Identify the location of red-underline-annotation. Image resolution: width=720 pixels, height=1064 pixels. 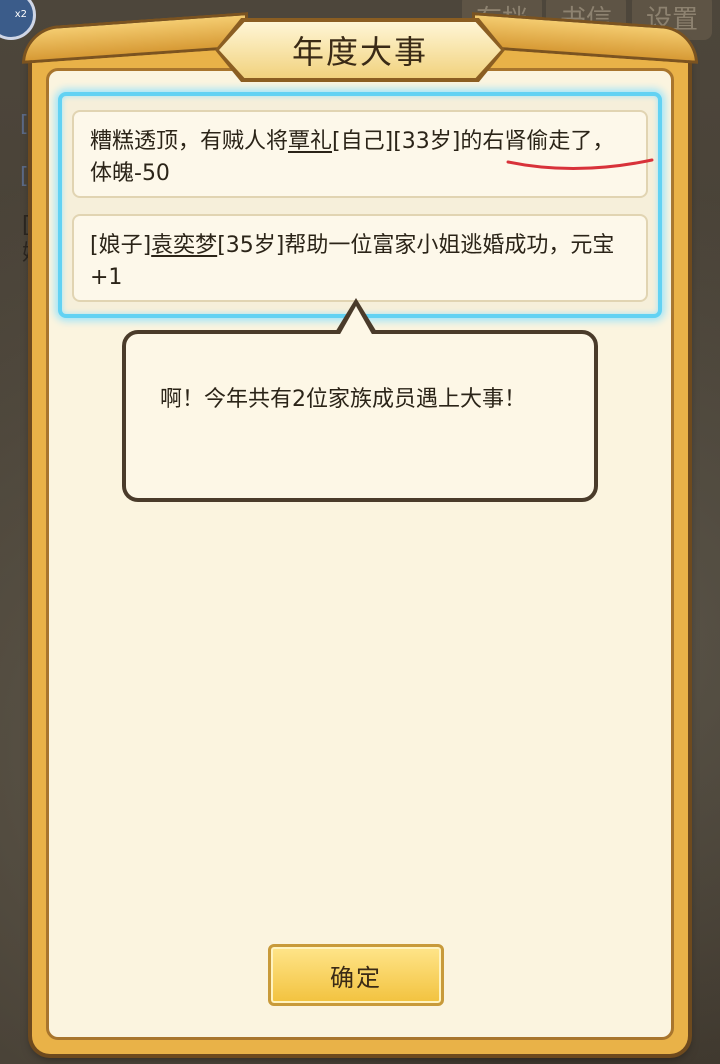
(580, 164).